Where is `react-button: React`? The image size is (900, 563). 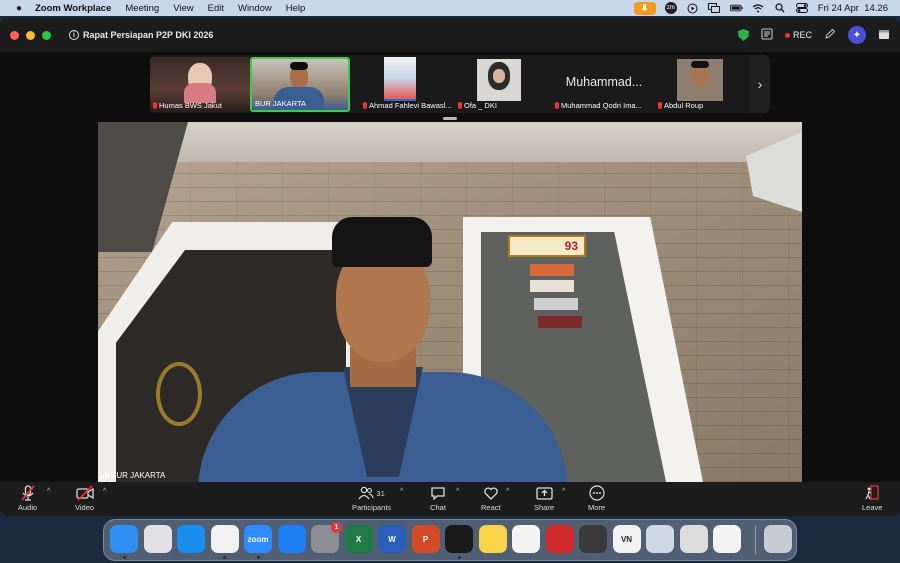
react-button: React is located at coordinates (491, 498).